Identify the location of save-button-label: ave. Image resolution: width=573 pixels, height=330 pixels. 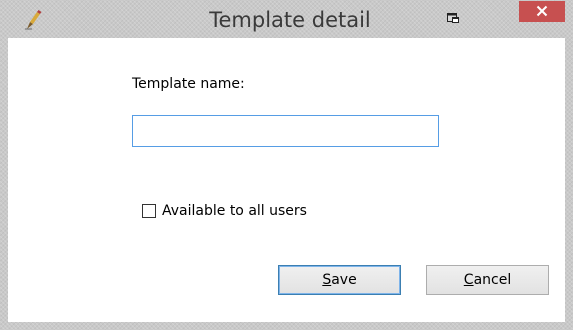
(344, 280).